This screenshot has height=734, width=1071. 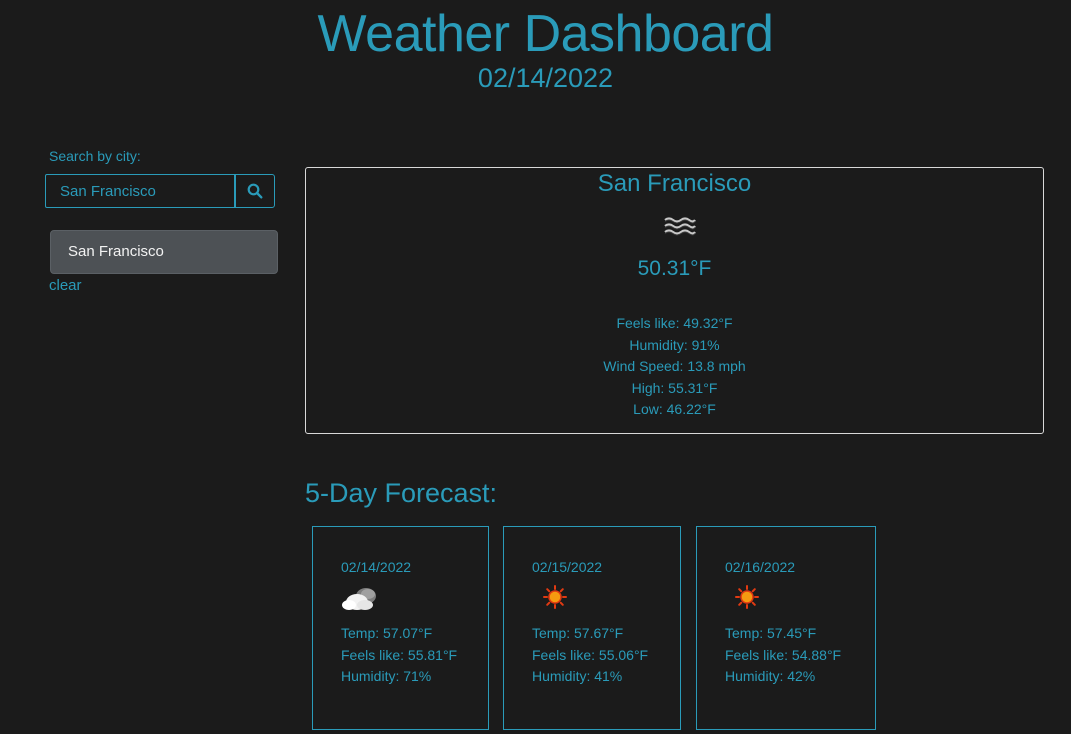 What do you see at coordinates (401, 493) in the screenshot?
I see `forecast-title: 5-Day Forecast:` at bounding box center [401, 493].